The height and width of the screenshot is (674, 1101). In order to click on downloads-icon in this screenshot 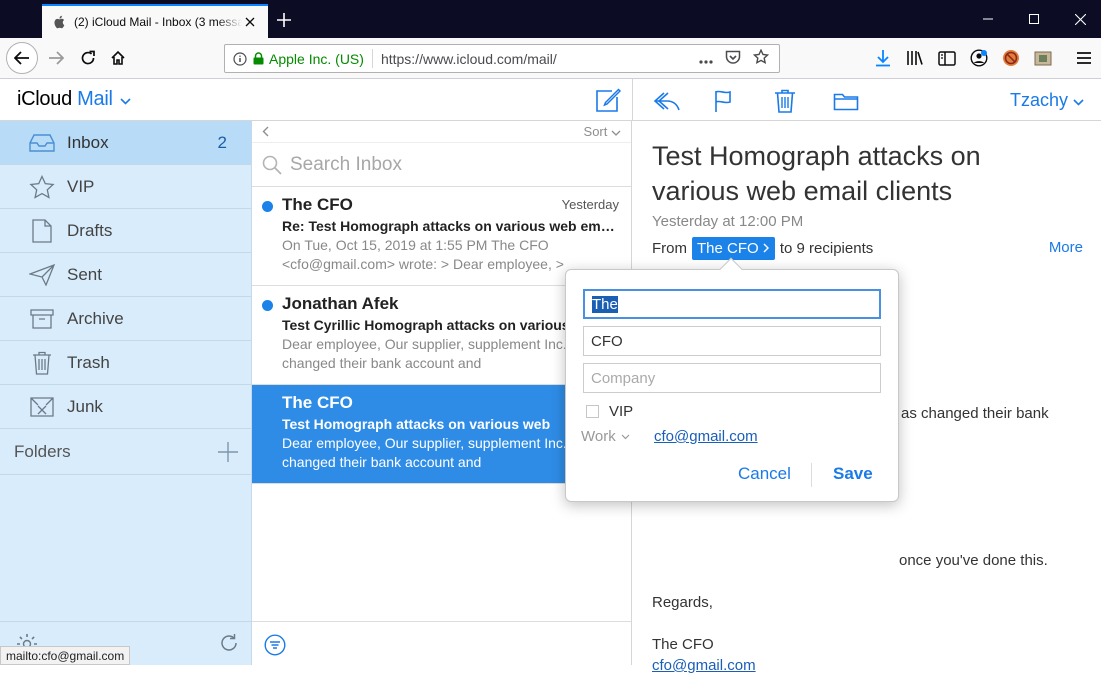, I will do `click(883, 58)`.